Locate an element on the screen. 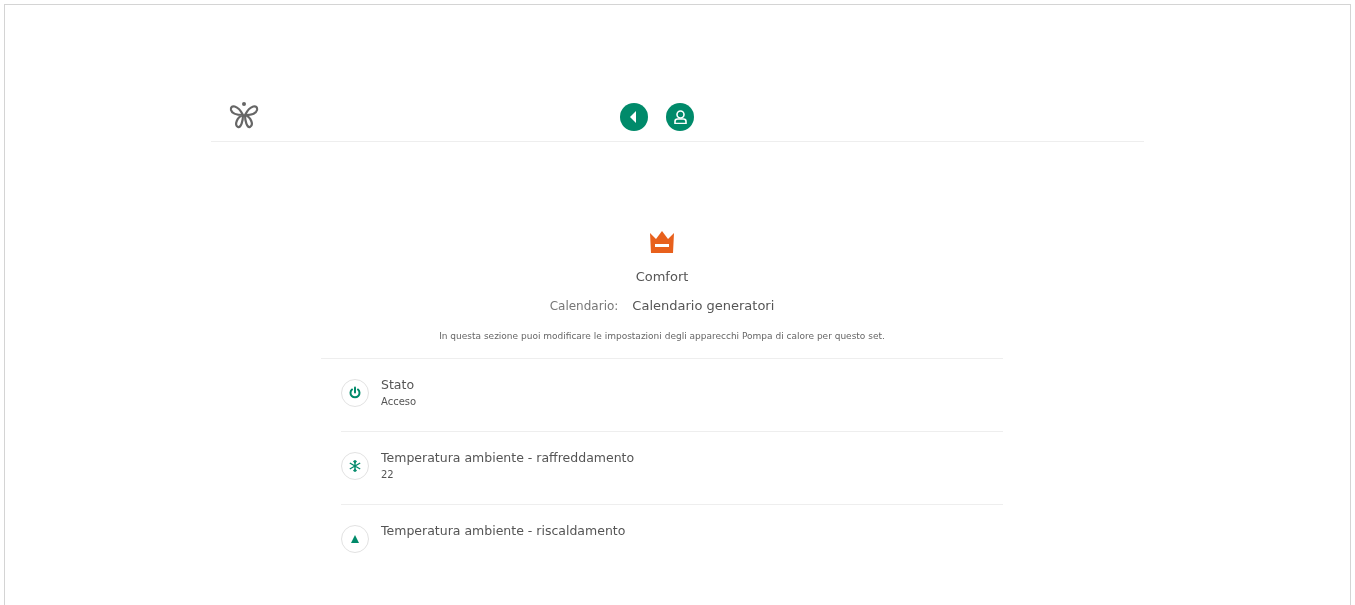  butterfly-logo-icon is located at coordinates (244, 116).